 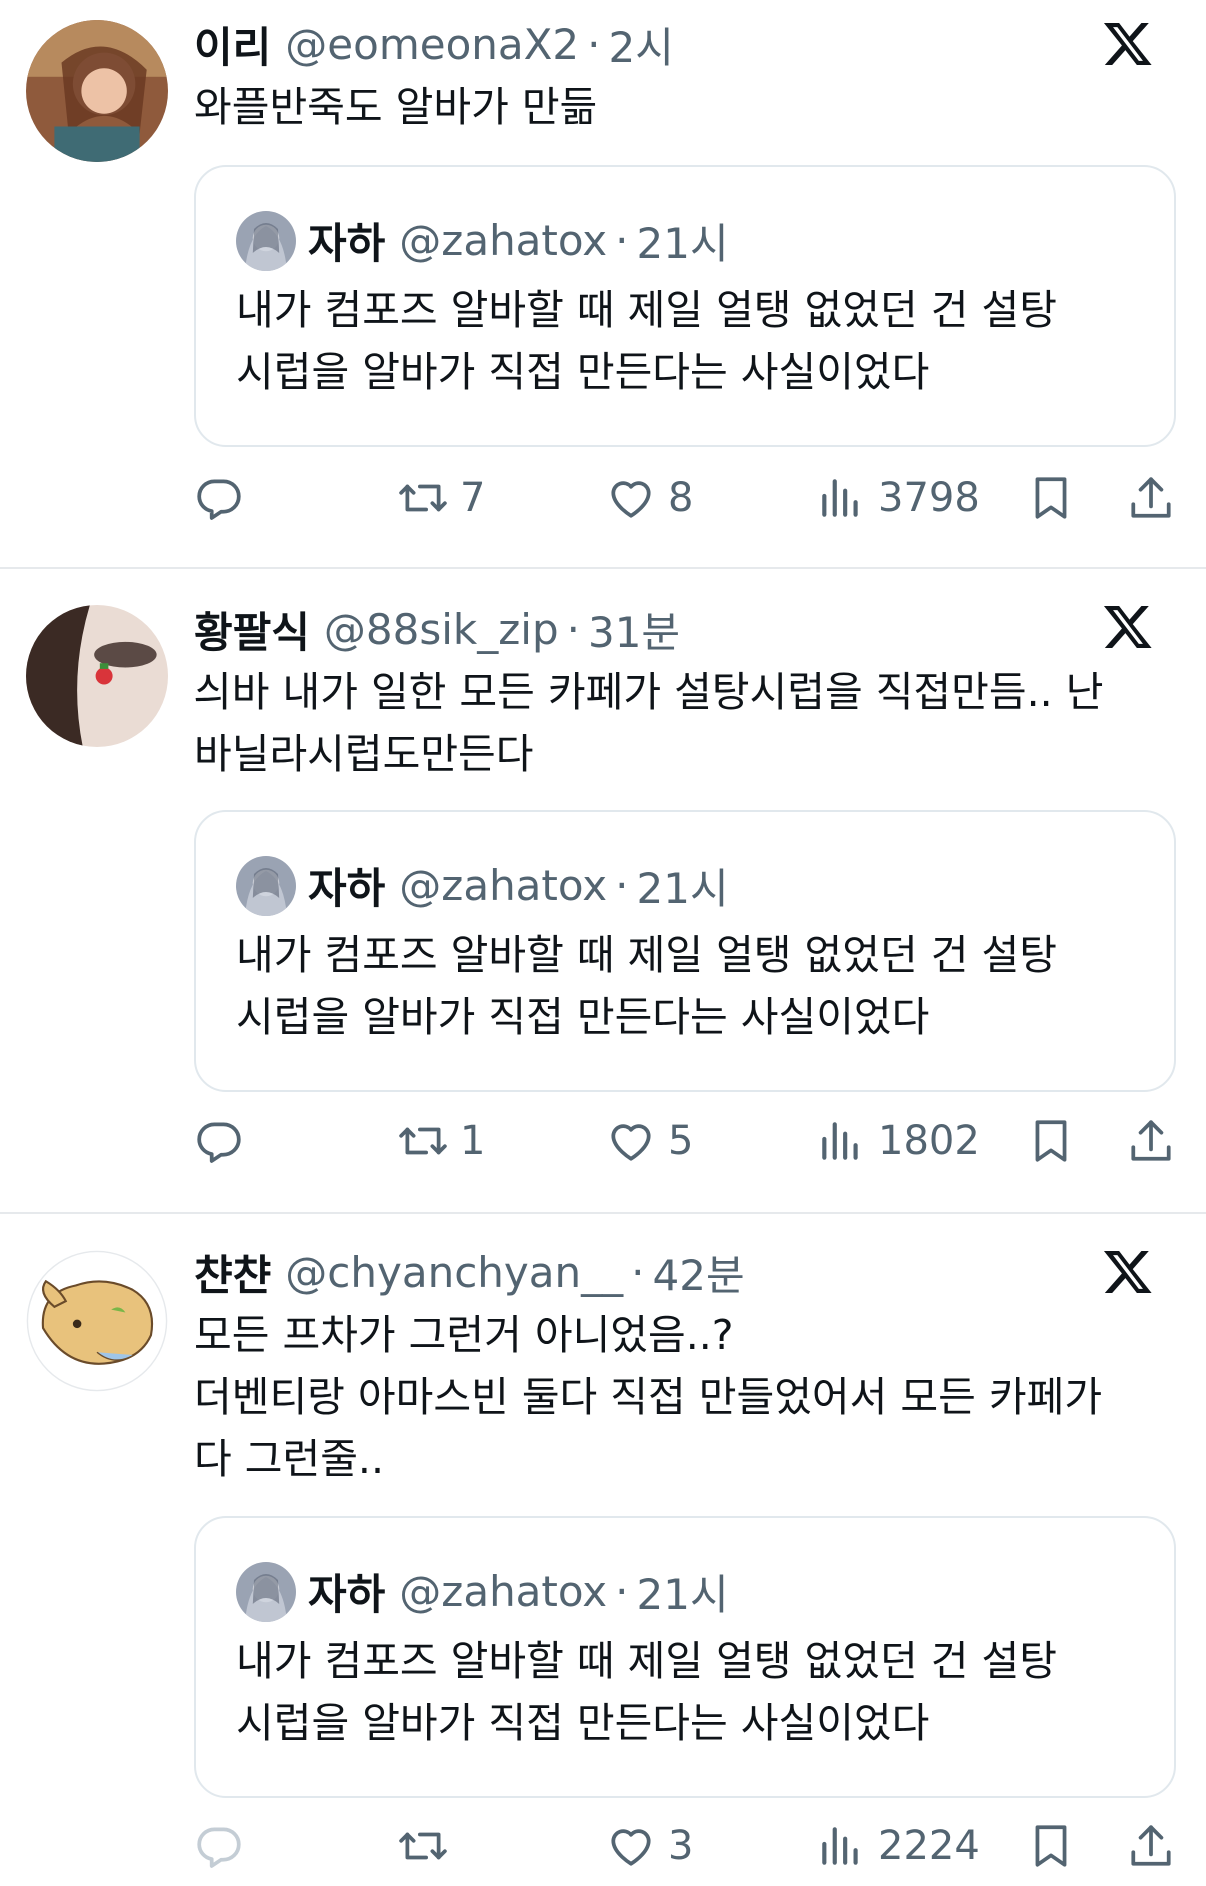 I want to click on views-count: 2224, so click(x=929, y=1846).